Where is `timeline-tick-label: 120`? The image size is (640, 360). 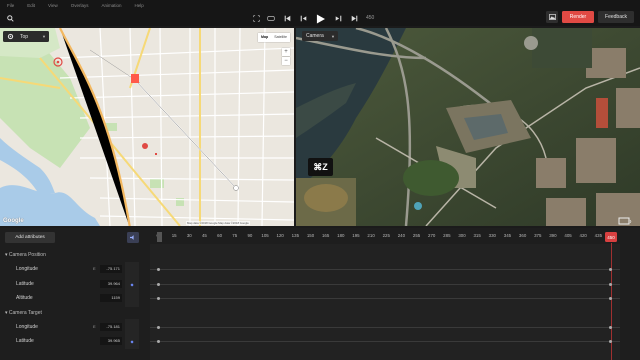 timeline-tick-label: 120 is located at coordinates (280, 235).